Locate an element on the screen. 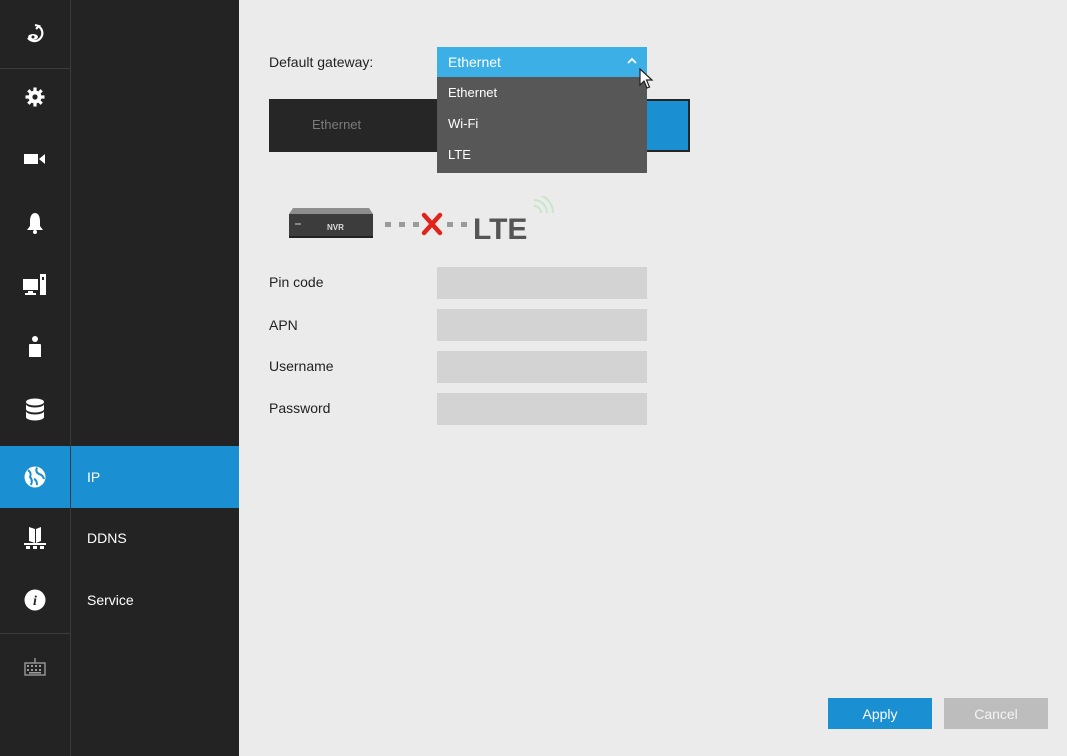 This screenshot has width=1067, height=756. apply-button: Apply is located at coordinates (880, 713).